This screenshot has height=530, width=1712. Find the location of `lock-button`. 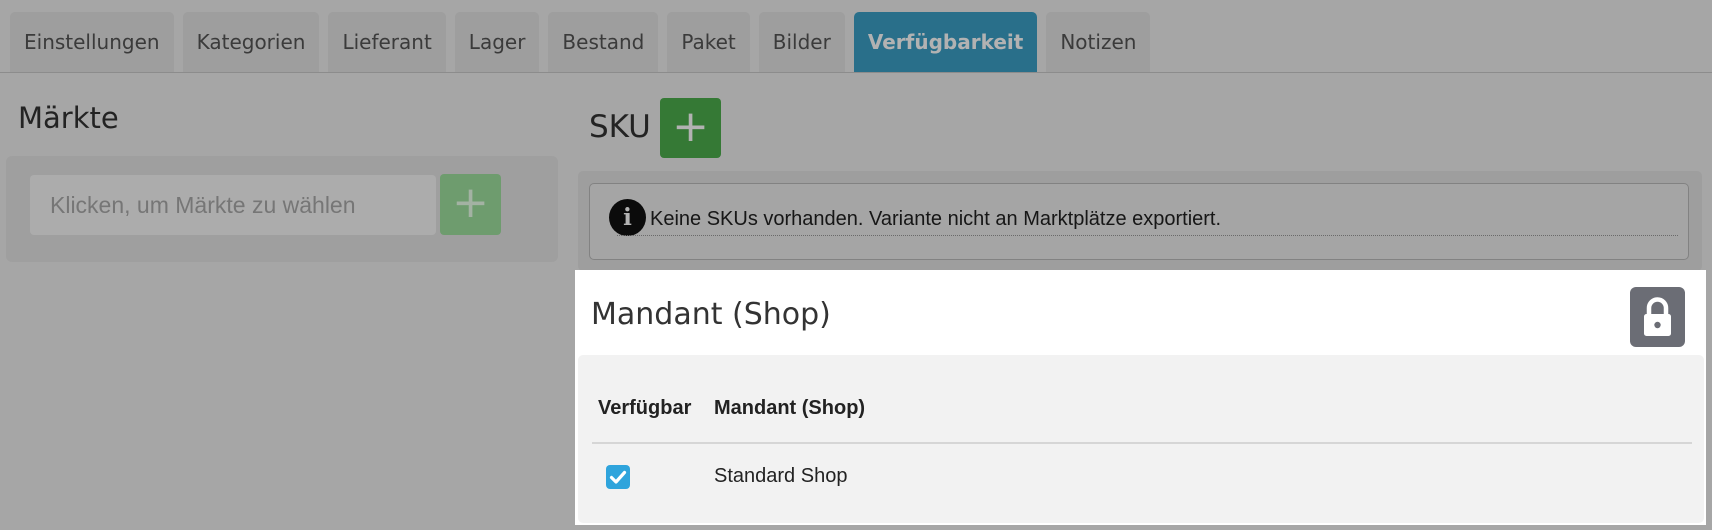

lock-button is located at coordinates (1657, 317).